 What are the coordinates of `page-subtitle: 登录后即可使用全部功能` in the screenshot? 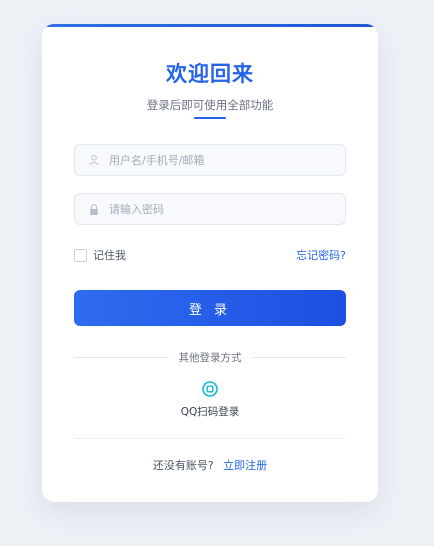 It's located at (210, 105).